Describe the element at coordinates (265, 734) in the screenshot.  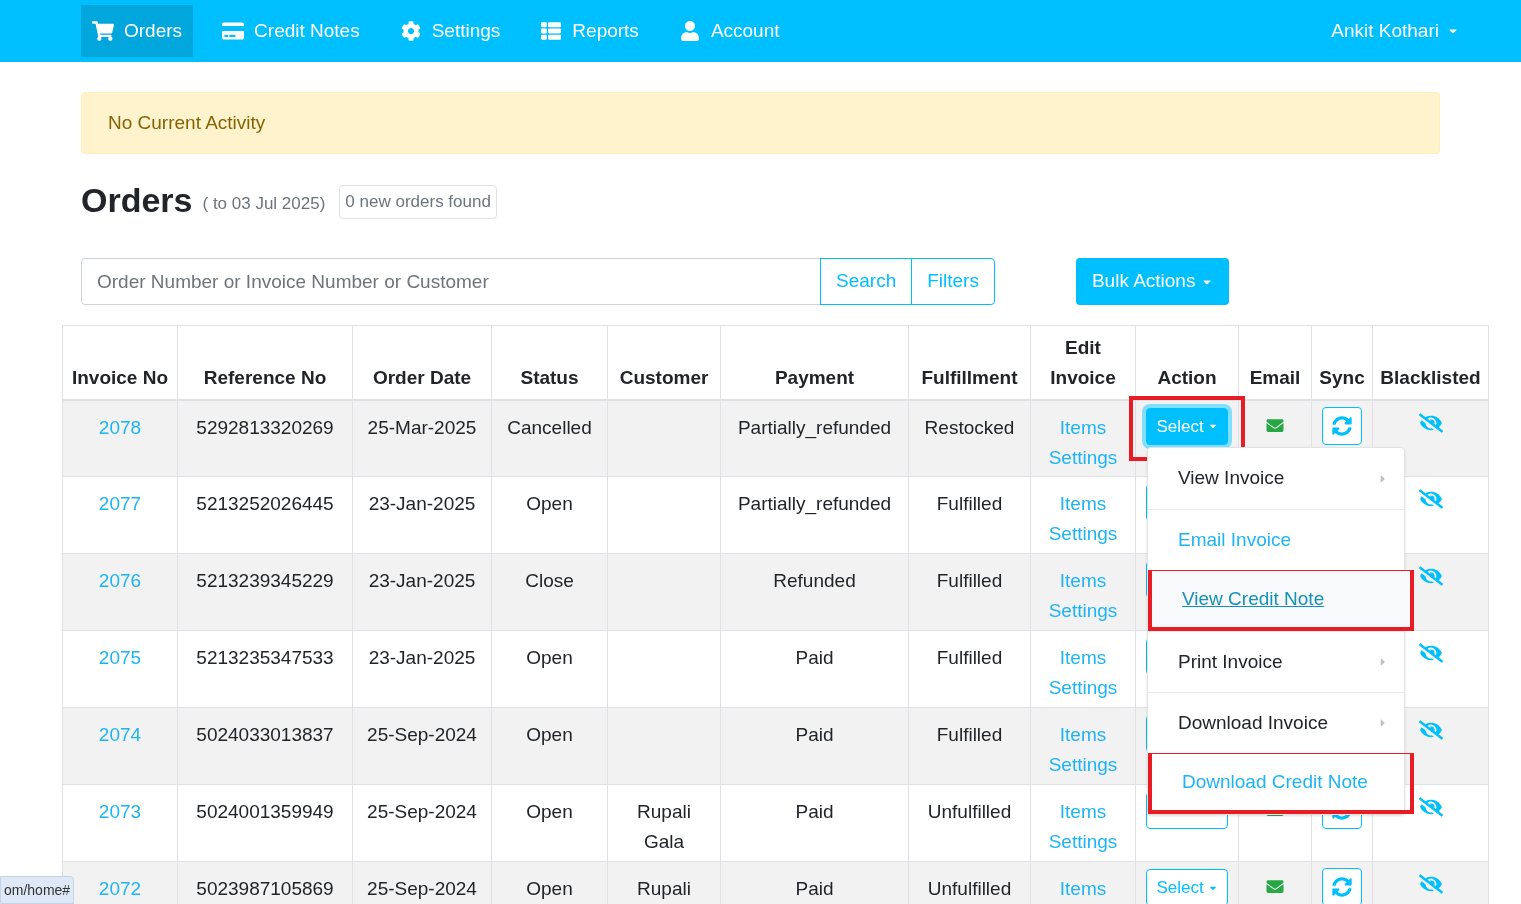
I see `reference-number: 5024033013837` at that location.